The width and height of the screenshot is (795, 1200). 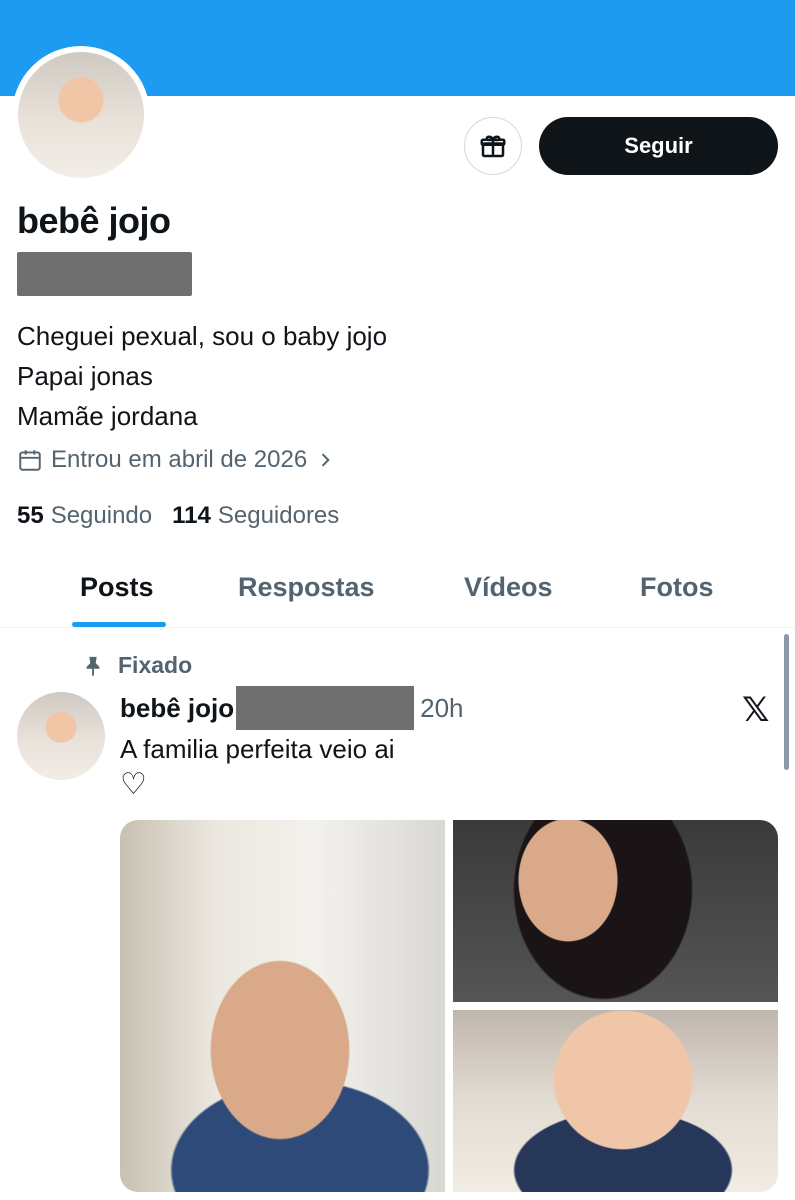 I want to click on active-tab-indicator, so click(x=119, y=624).